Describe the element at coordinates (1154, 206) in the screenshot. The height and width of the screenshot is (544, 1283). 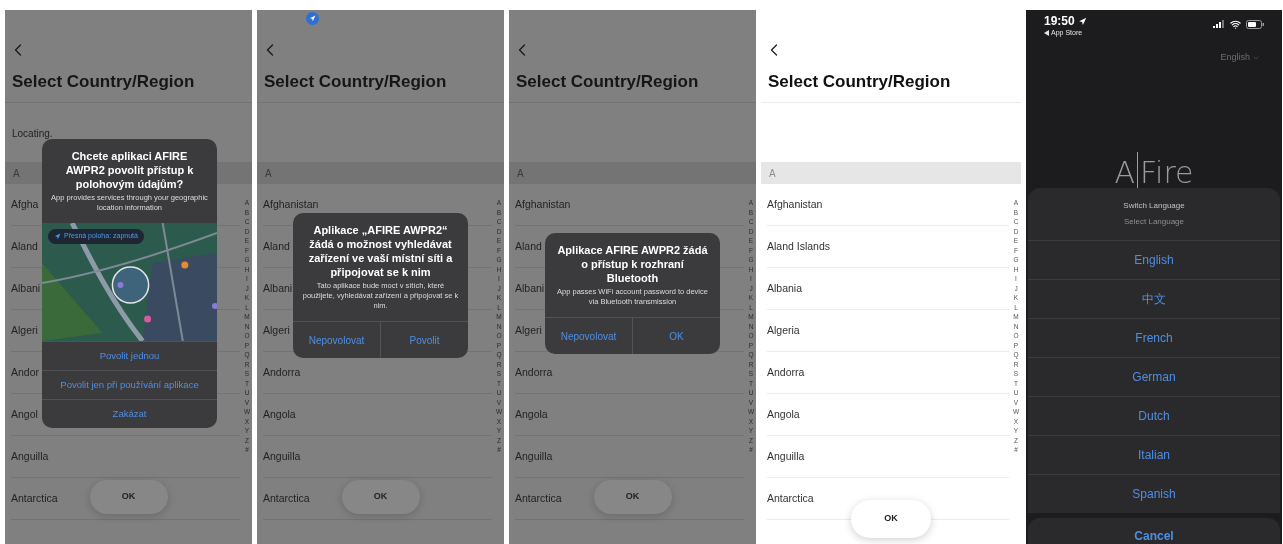
I see `sheet-title: Switch Language` at that location.